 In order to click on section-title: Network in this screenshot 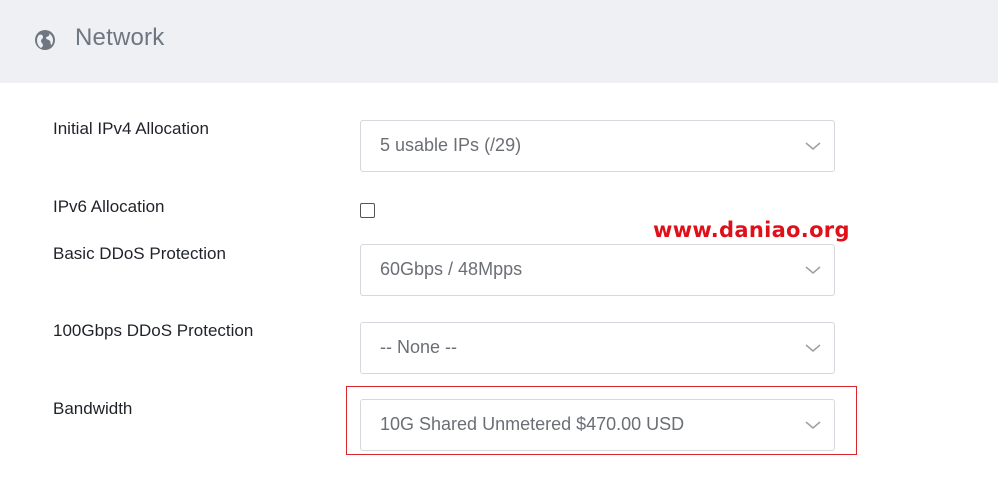, I will do `click(120, 37)`.